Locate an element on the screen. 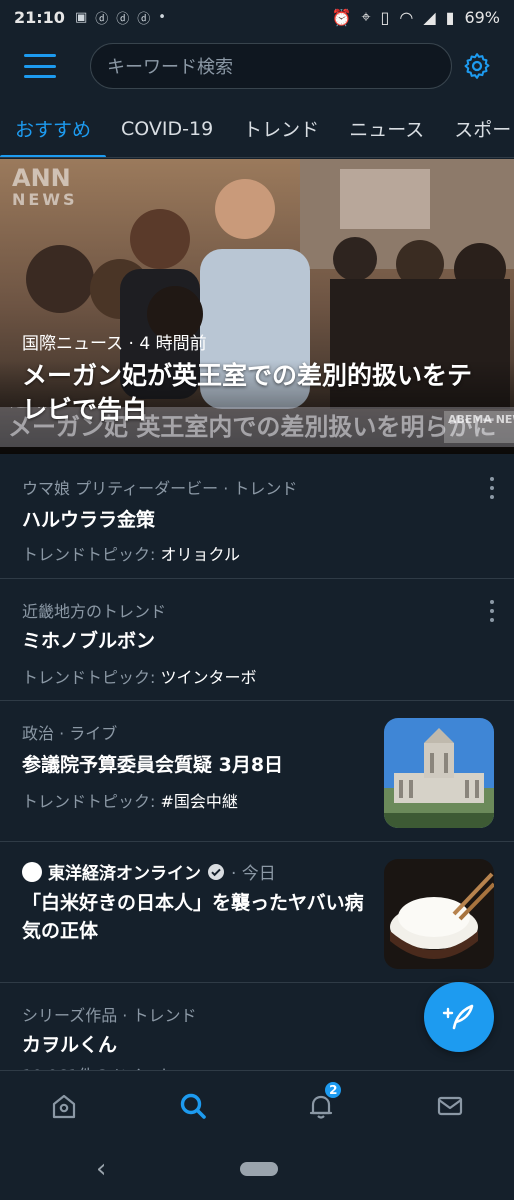  vibrate-icon: ▯ is located at coordinates (385, 17).